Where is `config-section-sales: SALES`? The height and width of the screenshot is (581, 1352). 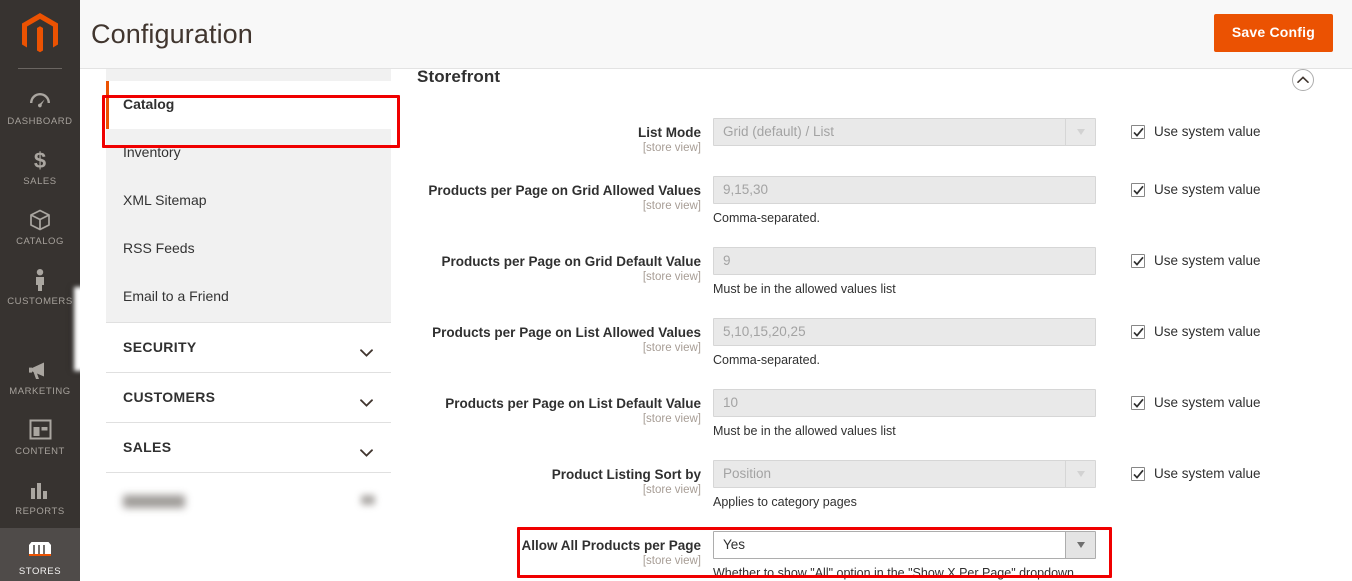 config-section-sales: SALES is located at coordinates (248, 447).